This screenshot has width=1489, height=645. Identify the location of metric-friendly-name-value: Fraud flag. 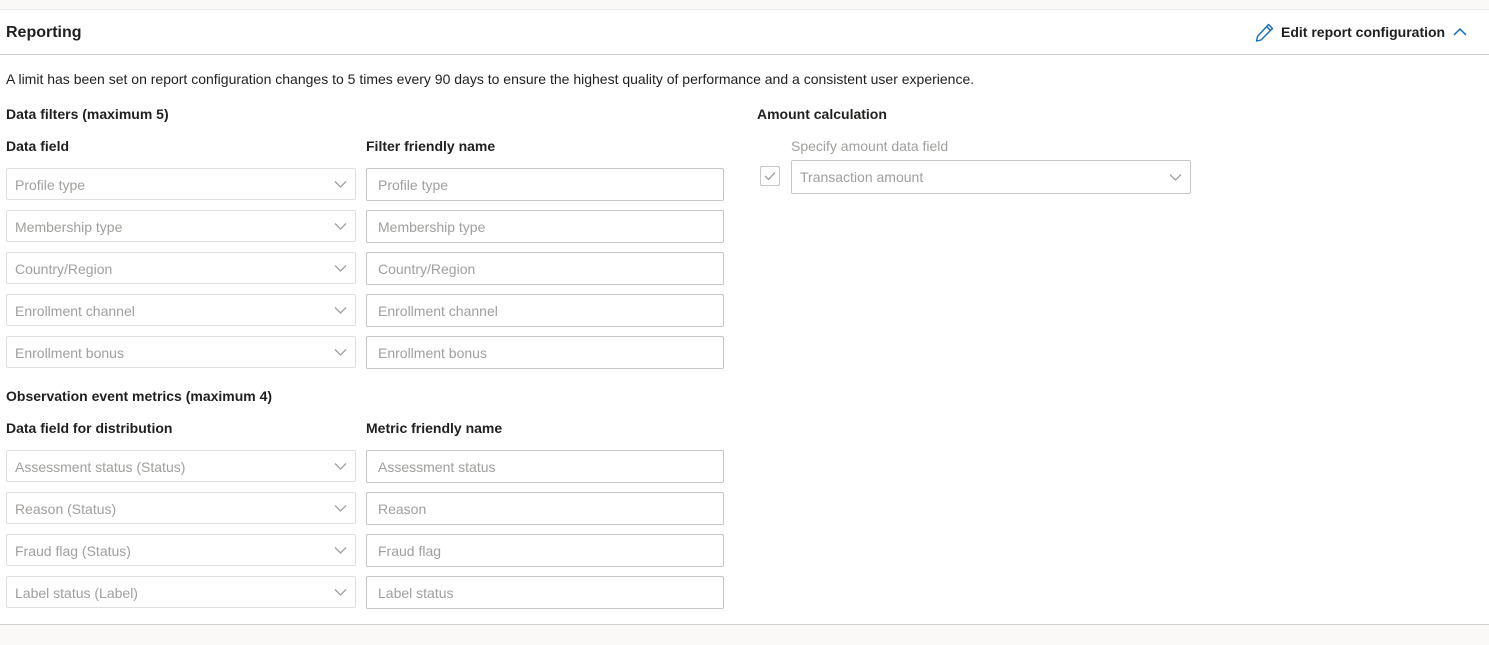
(410, 551).